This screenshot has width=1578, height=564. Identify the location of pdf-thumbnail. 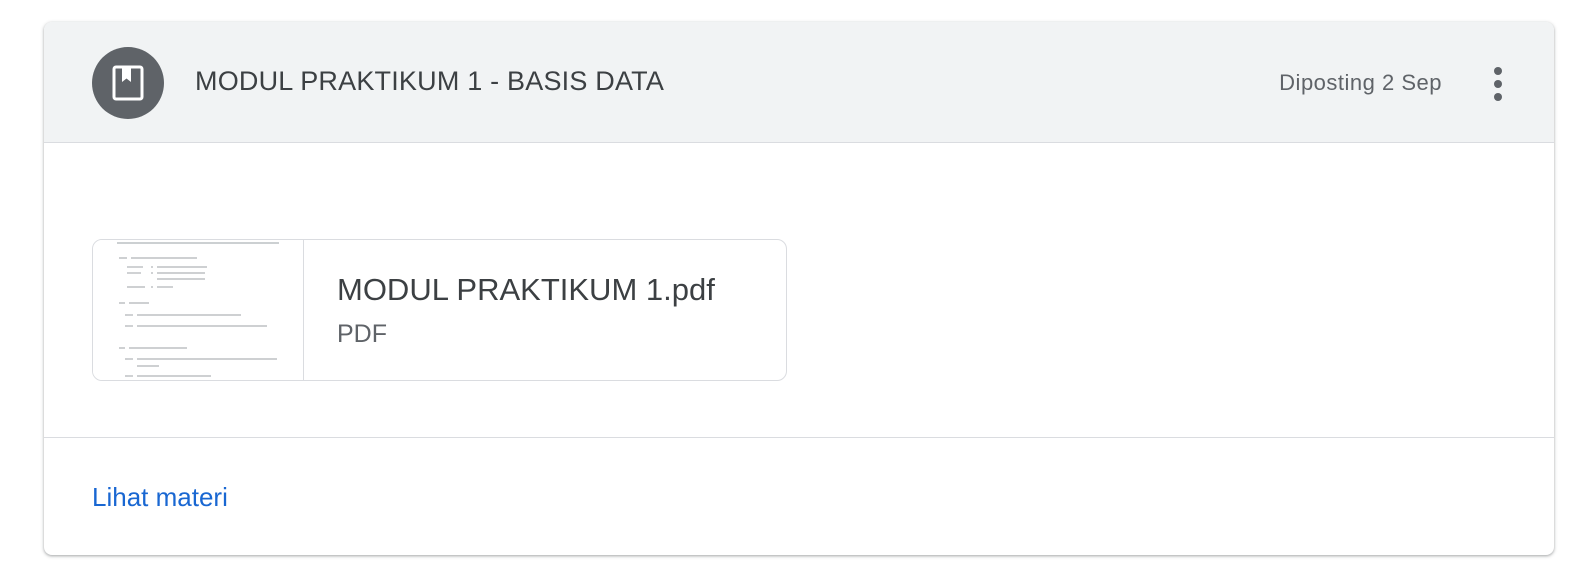
(198, 310).